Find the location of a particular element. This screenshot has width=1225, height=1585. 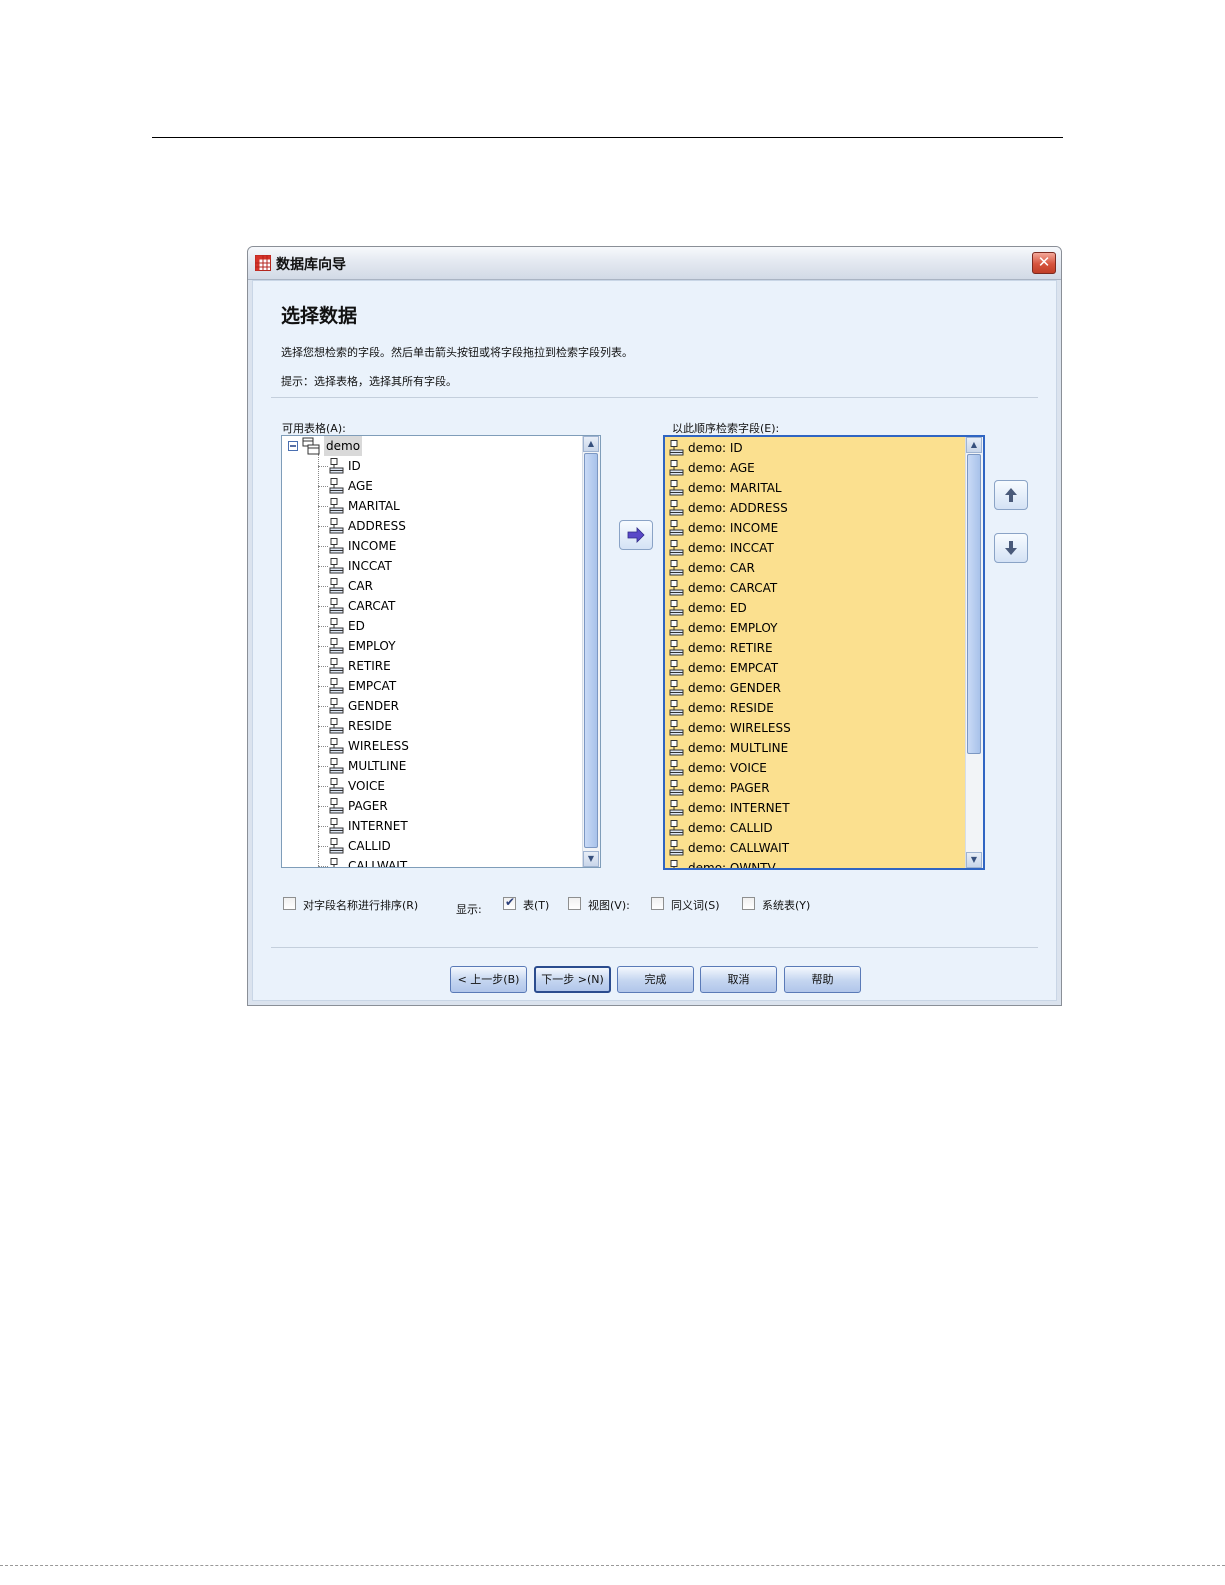

title-bar: 数据库向导 ✕ is located at coordinates (654, 263).